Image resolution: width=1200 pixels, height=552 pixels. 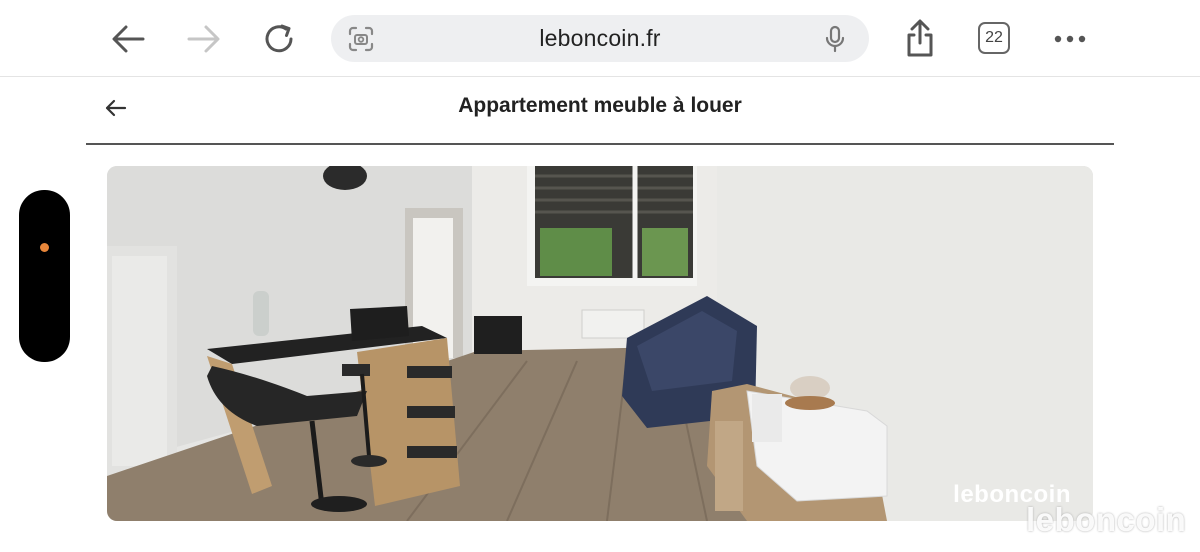 I want to click on url-text: leboncoin.fr, so click(x=600, y=38).